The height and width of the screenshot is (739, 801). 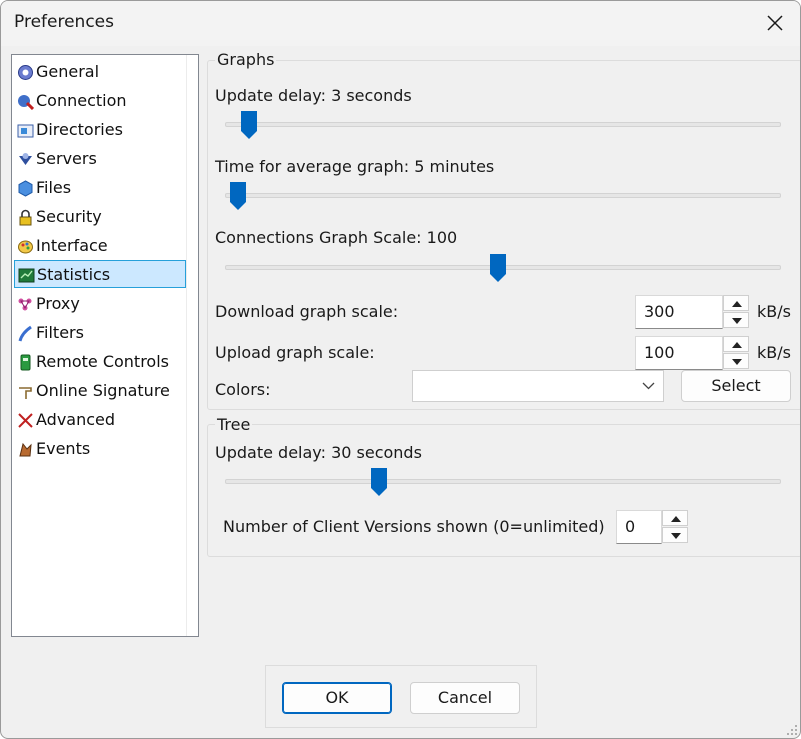 What do you see at coordinates (639, 527) in the screenshot?
I see `client-versions-input: 0` at bounding box center [639, 527].